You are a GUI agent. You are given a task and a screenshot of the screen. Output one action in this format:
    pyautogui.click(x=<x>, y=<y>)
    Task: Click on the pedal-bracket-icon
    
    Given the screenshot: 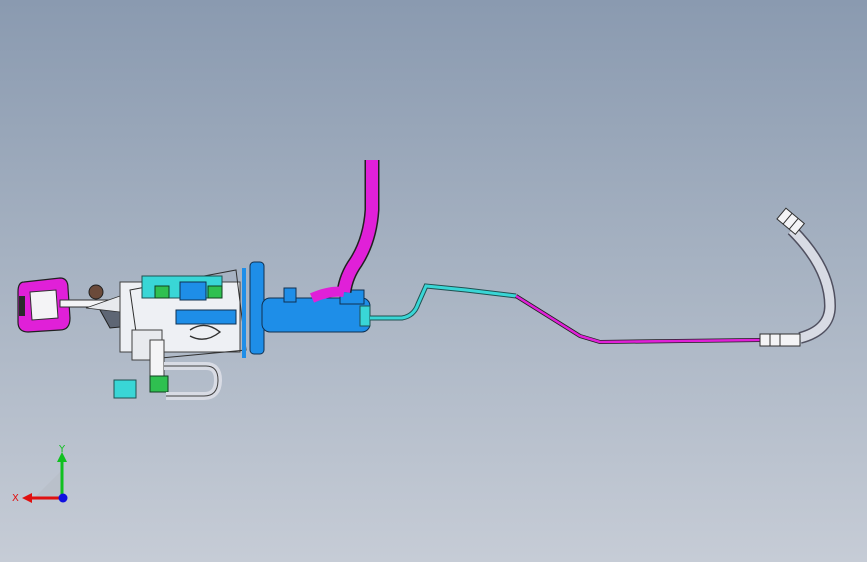 What is the action you would take?
    pyautogui.click(x=180, y=334)
    